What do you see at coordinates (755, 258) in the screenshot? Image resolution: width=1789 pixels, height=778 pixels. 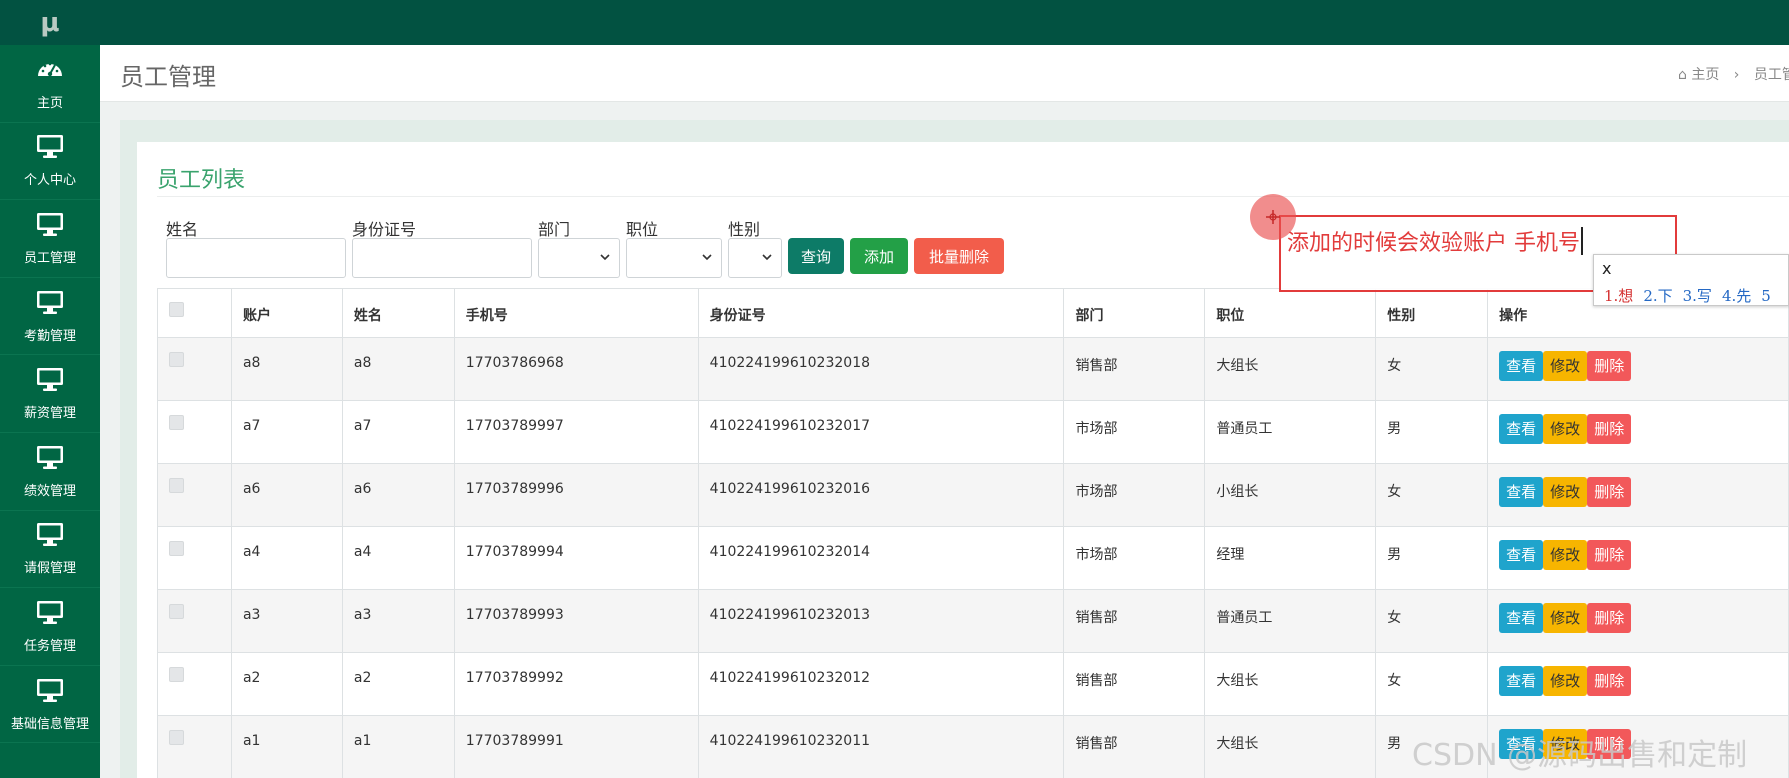 I see `gender-filter-select` at bounding box center [755, 258].